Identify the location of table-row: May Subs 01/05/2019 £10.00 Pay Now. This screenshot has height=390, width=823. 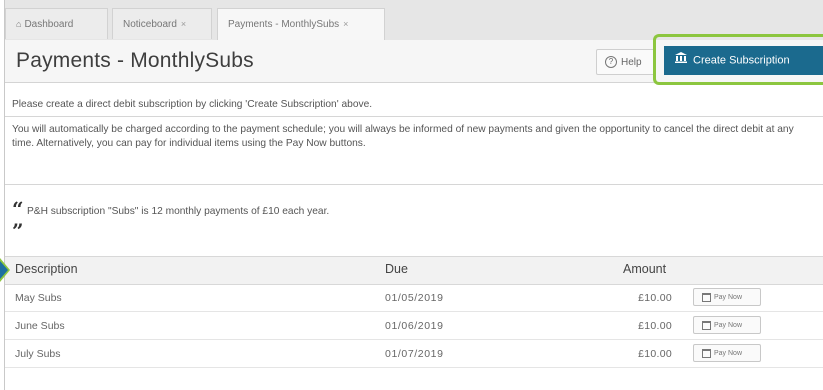
(414, 298).